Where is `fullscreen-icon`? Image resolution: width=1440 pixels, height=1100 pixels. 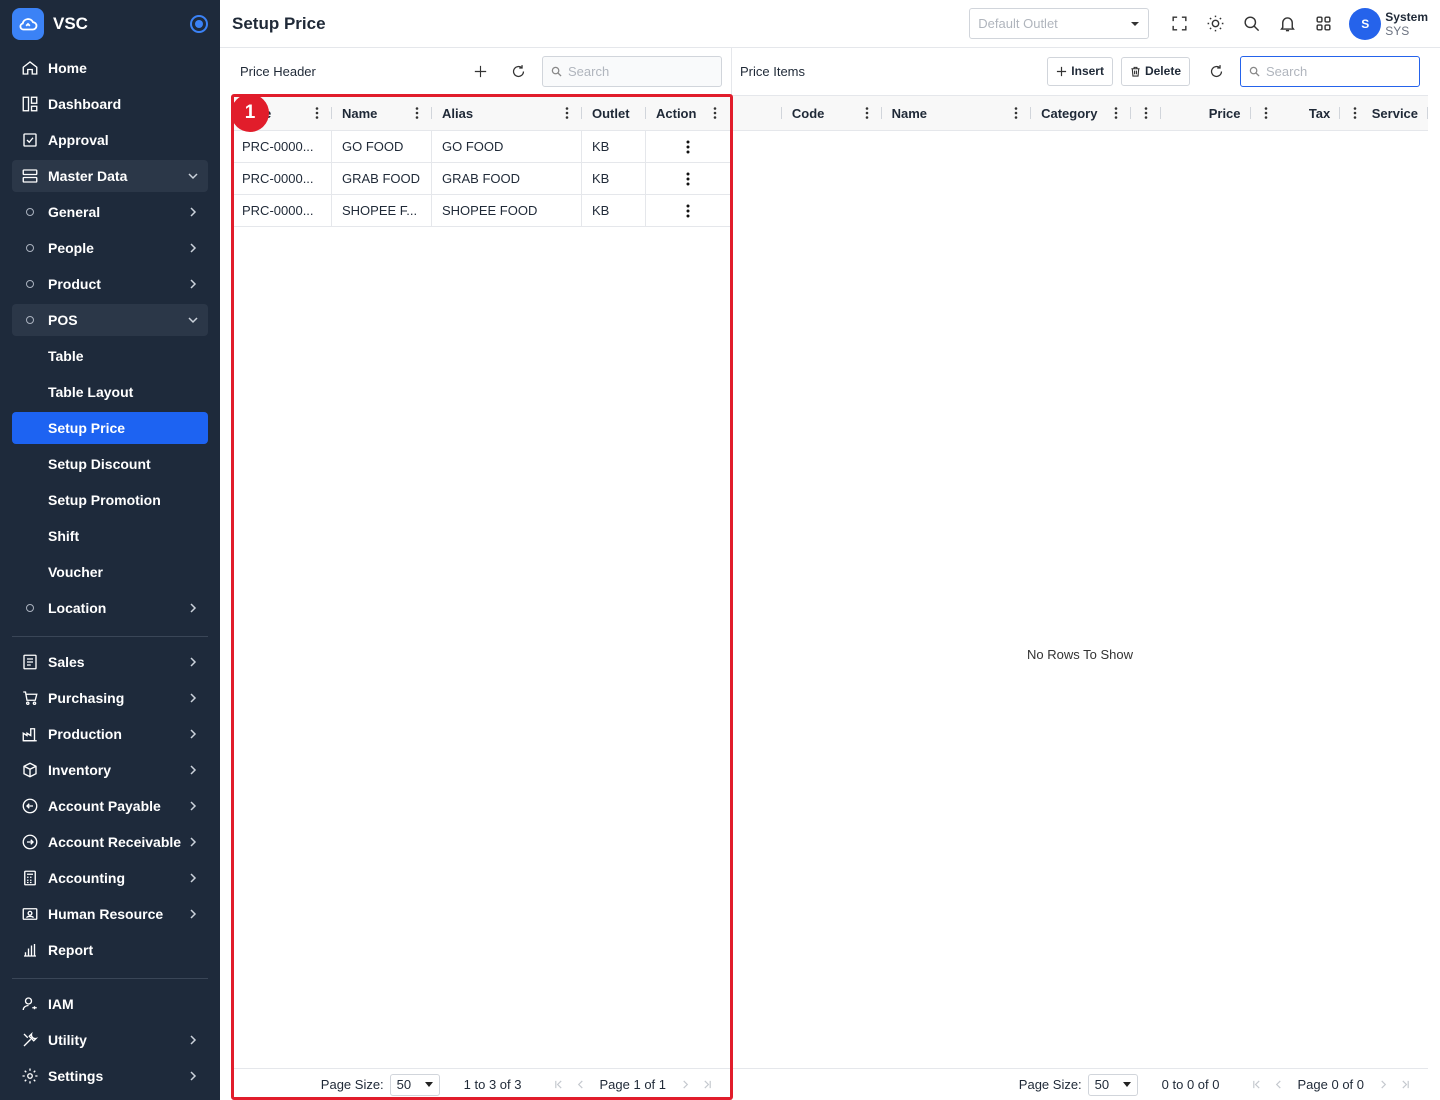
fullscreen-icon is located at coordinates (1179, 24).